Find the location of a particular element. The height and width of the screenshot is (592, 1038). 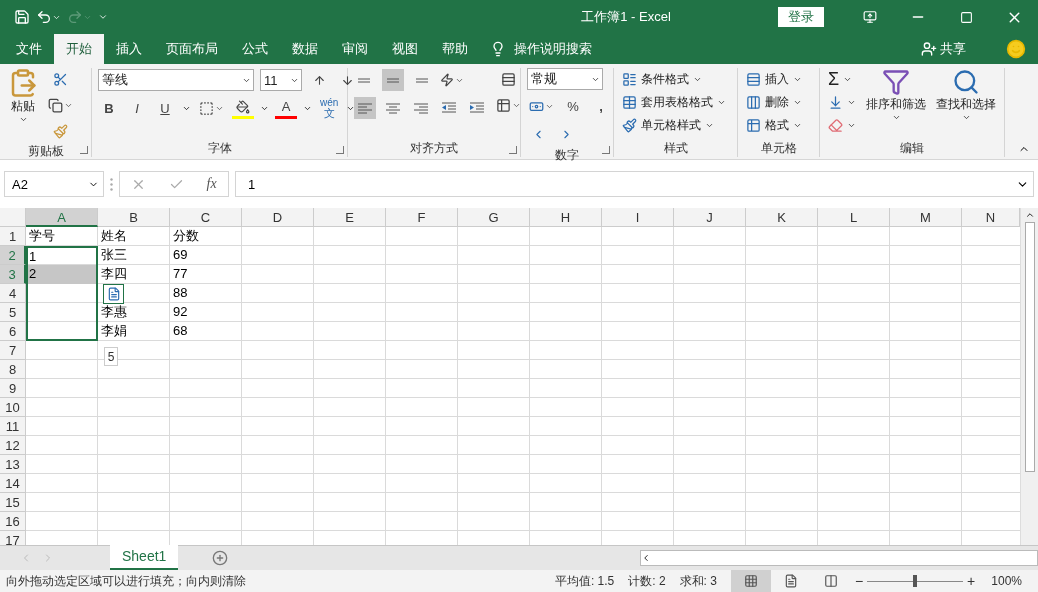

table-cell: 李四 is located at coordinates (134, 274).